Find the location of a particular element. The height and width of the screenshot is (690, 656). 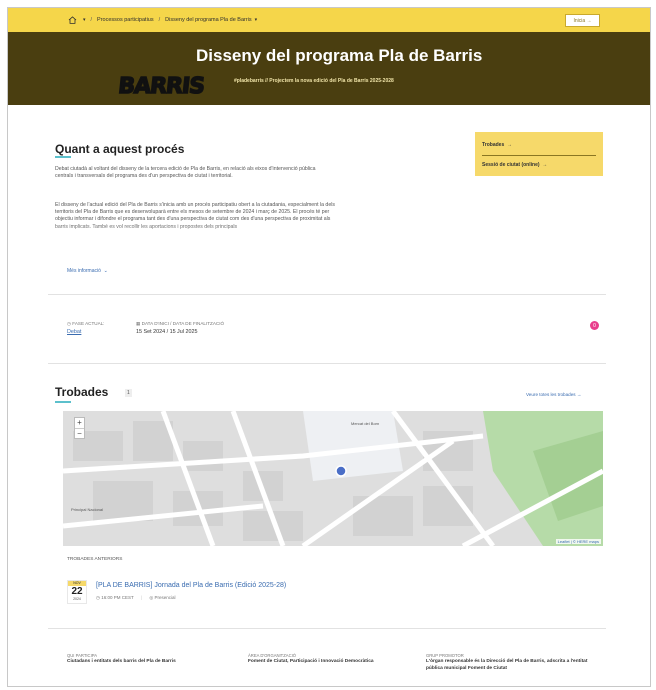

nav-online-session-label: Sessió de ciutat (online) is located at coordinates (511, 165).